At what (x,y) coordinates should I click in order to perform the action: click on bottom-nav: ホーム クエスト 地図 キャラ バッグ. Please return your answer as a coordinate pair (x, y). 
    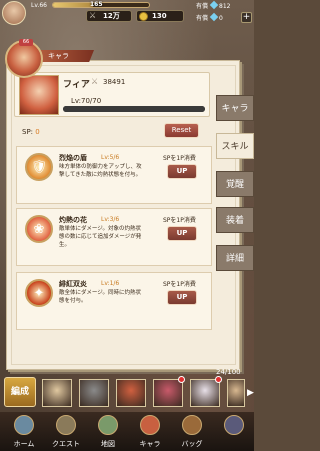
    Looking at the image, I should click on (127, 431).